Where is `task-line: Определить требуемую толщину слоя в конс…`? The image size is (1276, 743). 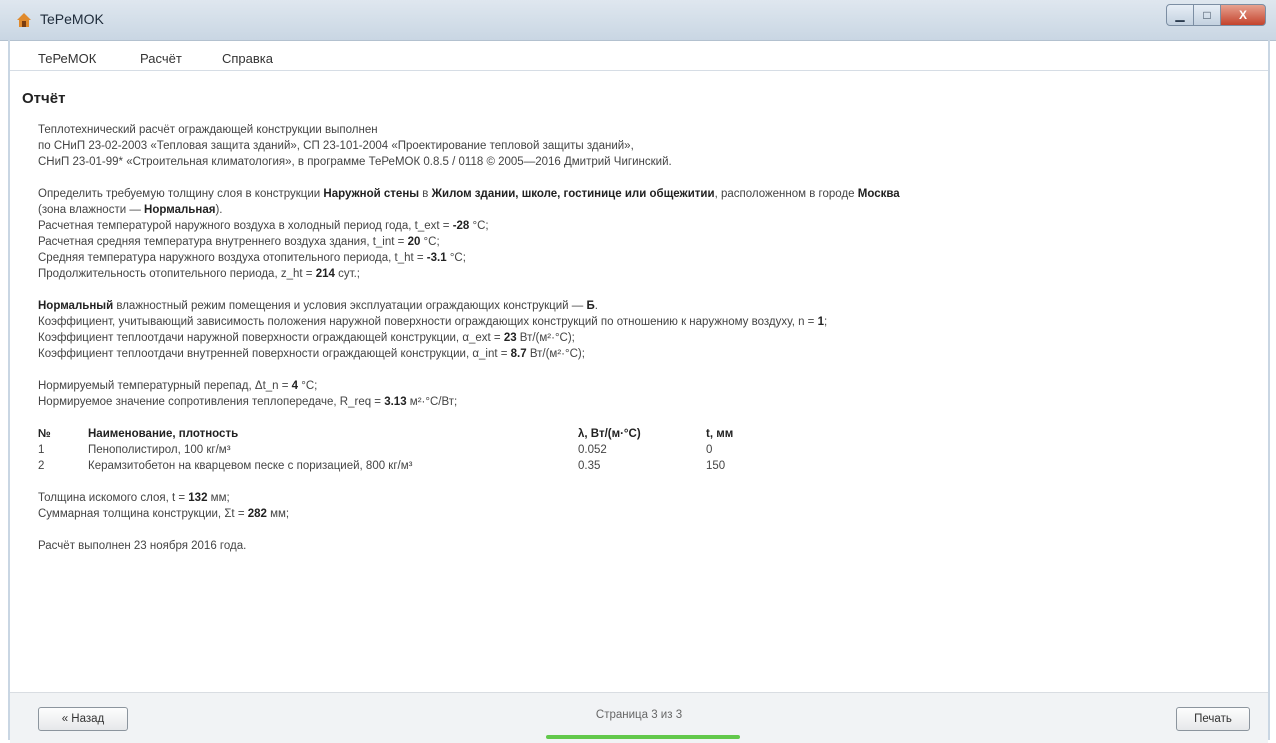
task-line: Определить требуемую толщину слоя в конс… is located at coordinates (469, 194).